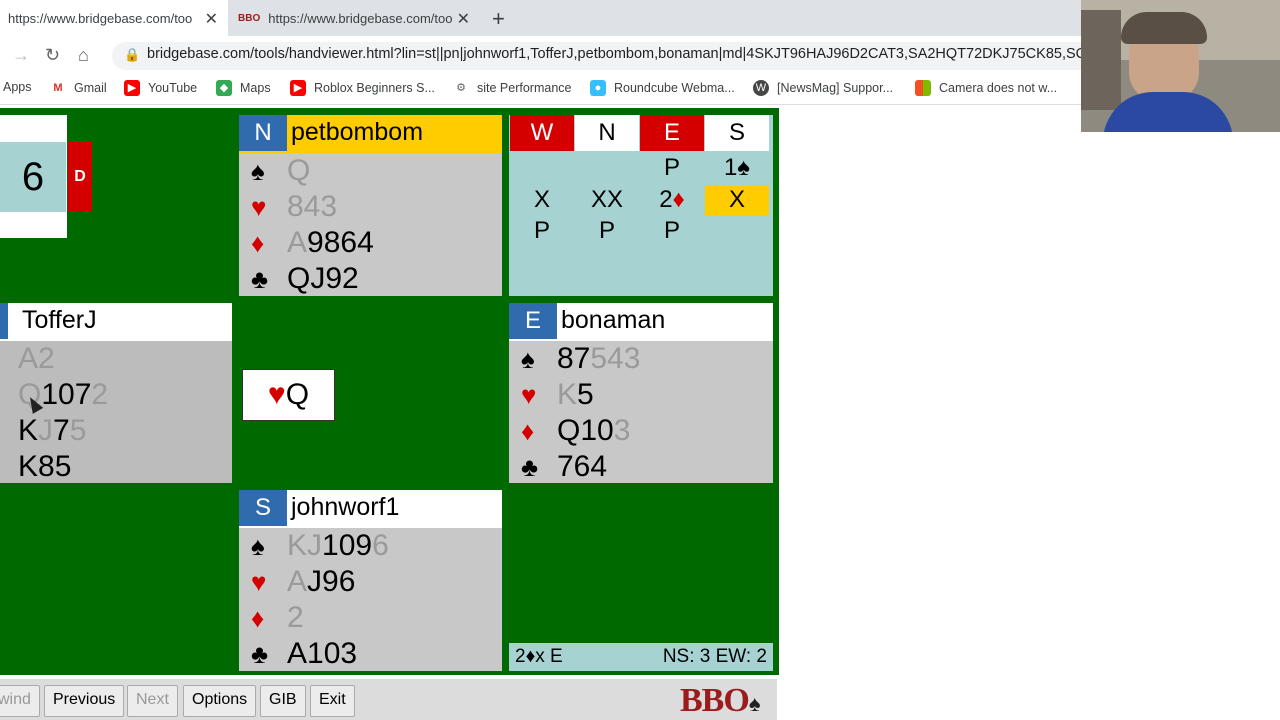 The height and width of the screenshot is (720, 1280). What do you see at coordinates (132, 55) in the screenshot?
I see `lock-icon: 🔒` at bounding box center [132, 55].